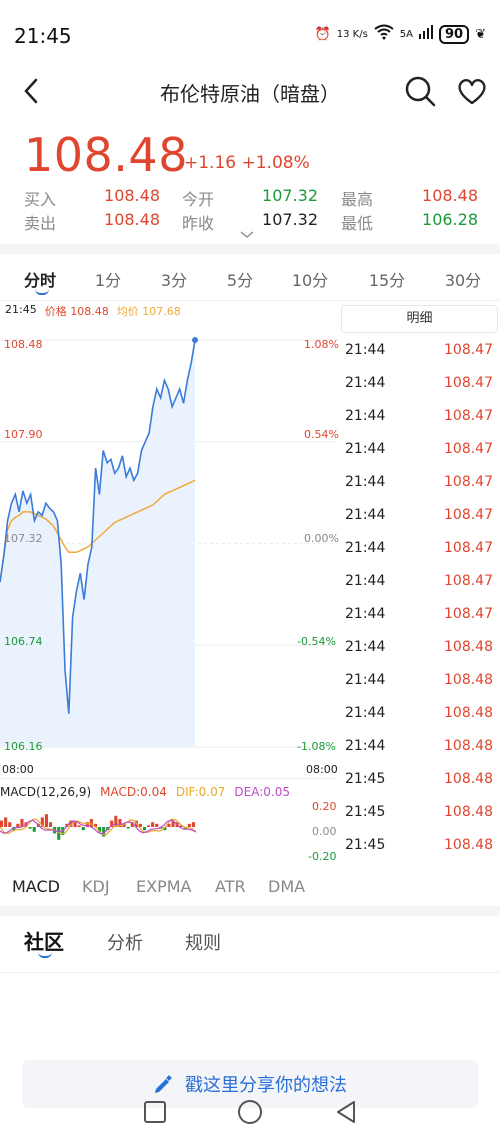 This screenshot has height=1134, width=500. I want to click on indicator-tab: DMA, so click(286, 886).